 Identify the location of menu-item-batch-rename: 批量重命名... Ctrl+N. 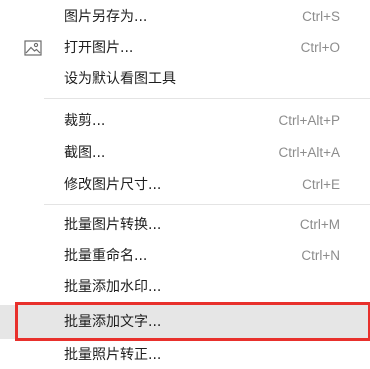
(185, 256).